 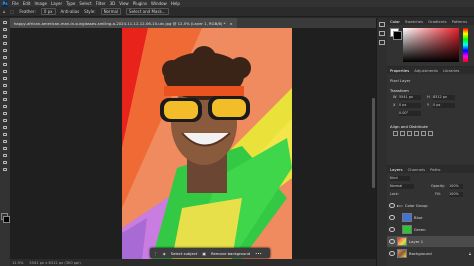 What do you see at coordinates (444, 97) in the screenshot?
I see `height-input: 8312 px` at bounding box center [444, 97].